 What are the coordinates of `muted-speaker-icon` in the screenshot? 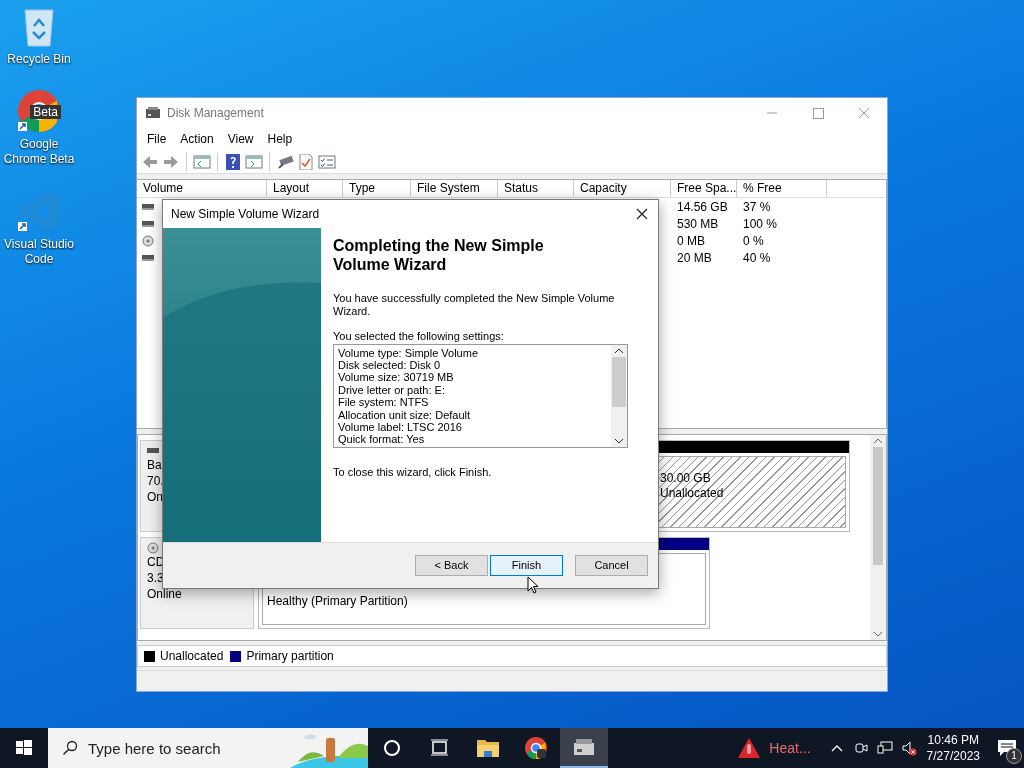 It's located at (908, 748).